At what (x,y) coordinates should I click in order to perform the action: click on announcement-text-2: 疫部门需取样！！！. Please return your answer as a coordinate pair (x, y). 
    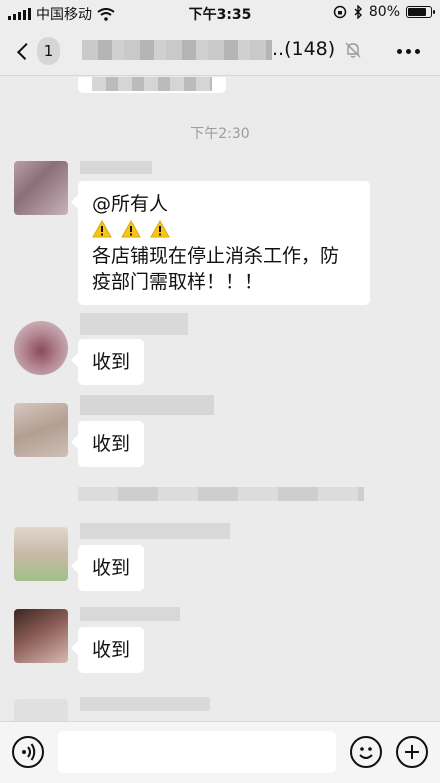
    Looking at the image, I should click on (178, 282).